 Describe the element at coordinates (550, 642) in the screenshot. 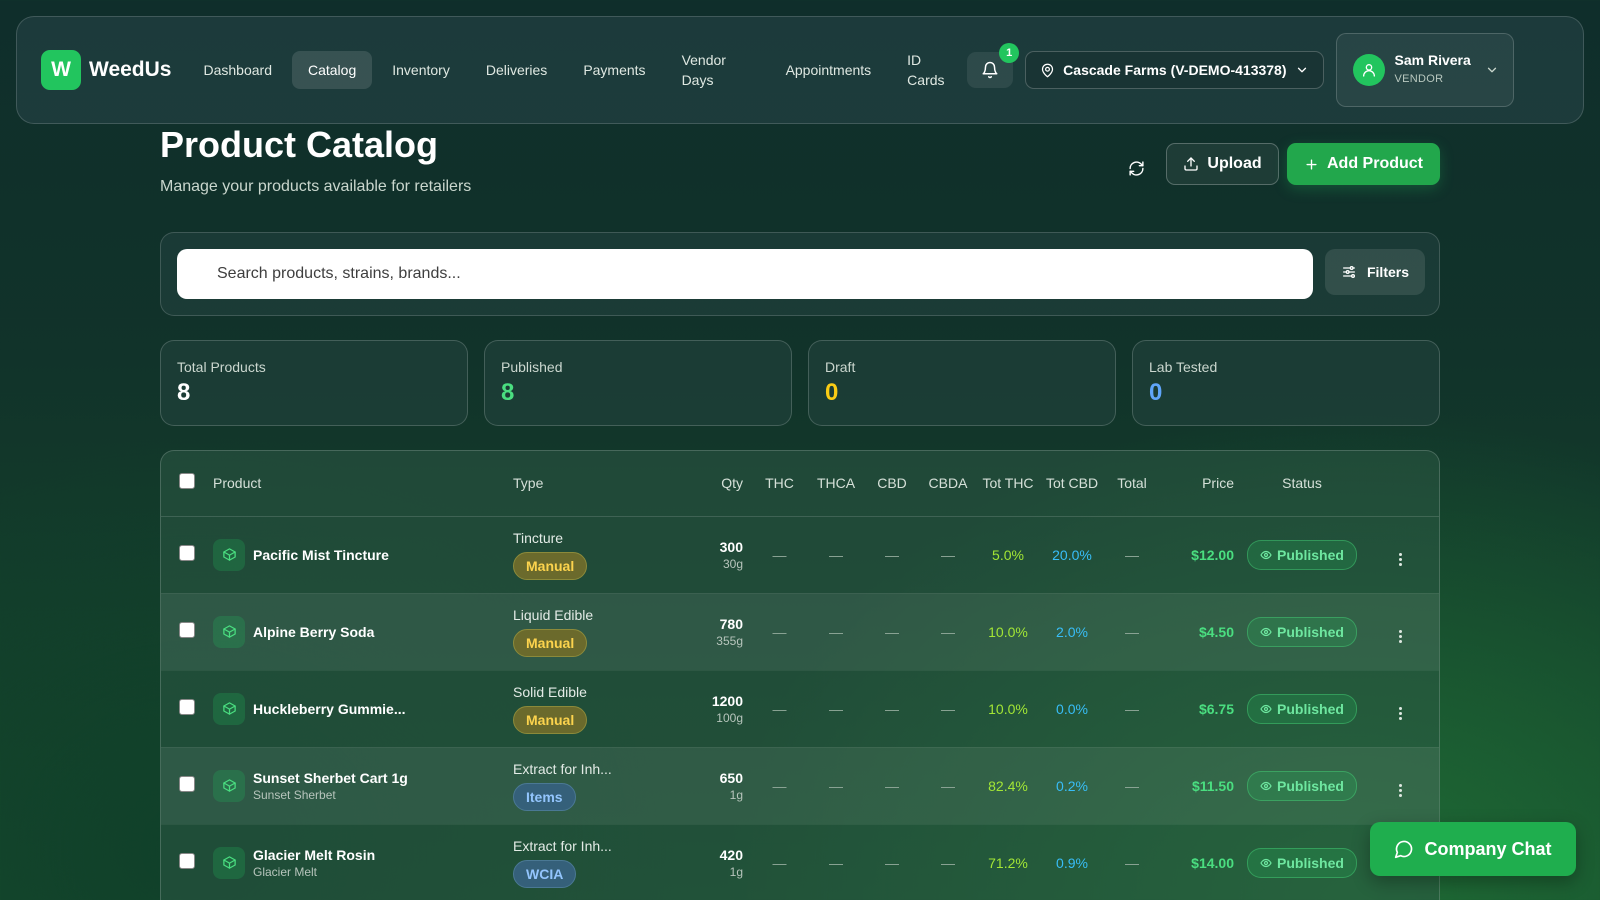

I see `source-badge: Manual` at that location.